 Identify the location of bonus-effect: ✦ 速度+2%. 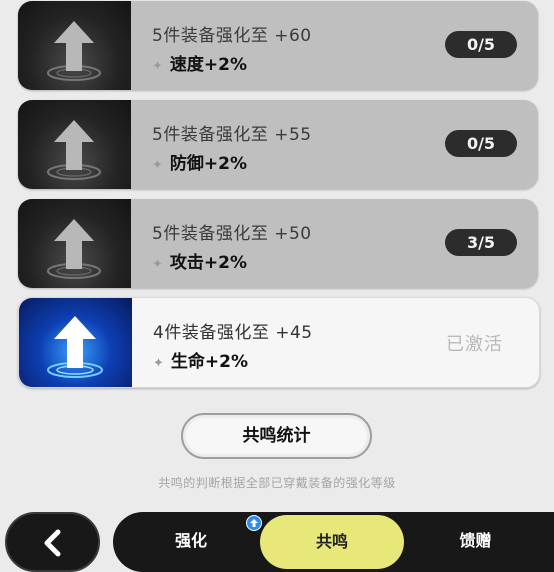
(199, 62).